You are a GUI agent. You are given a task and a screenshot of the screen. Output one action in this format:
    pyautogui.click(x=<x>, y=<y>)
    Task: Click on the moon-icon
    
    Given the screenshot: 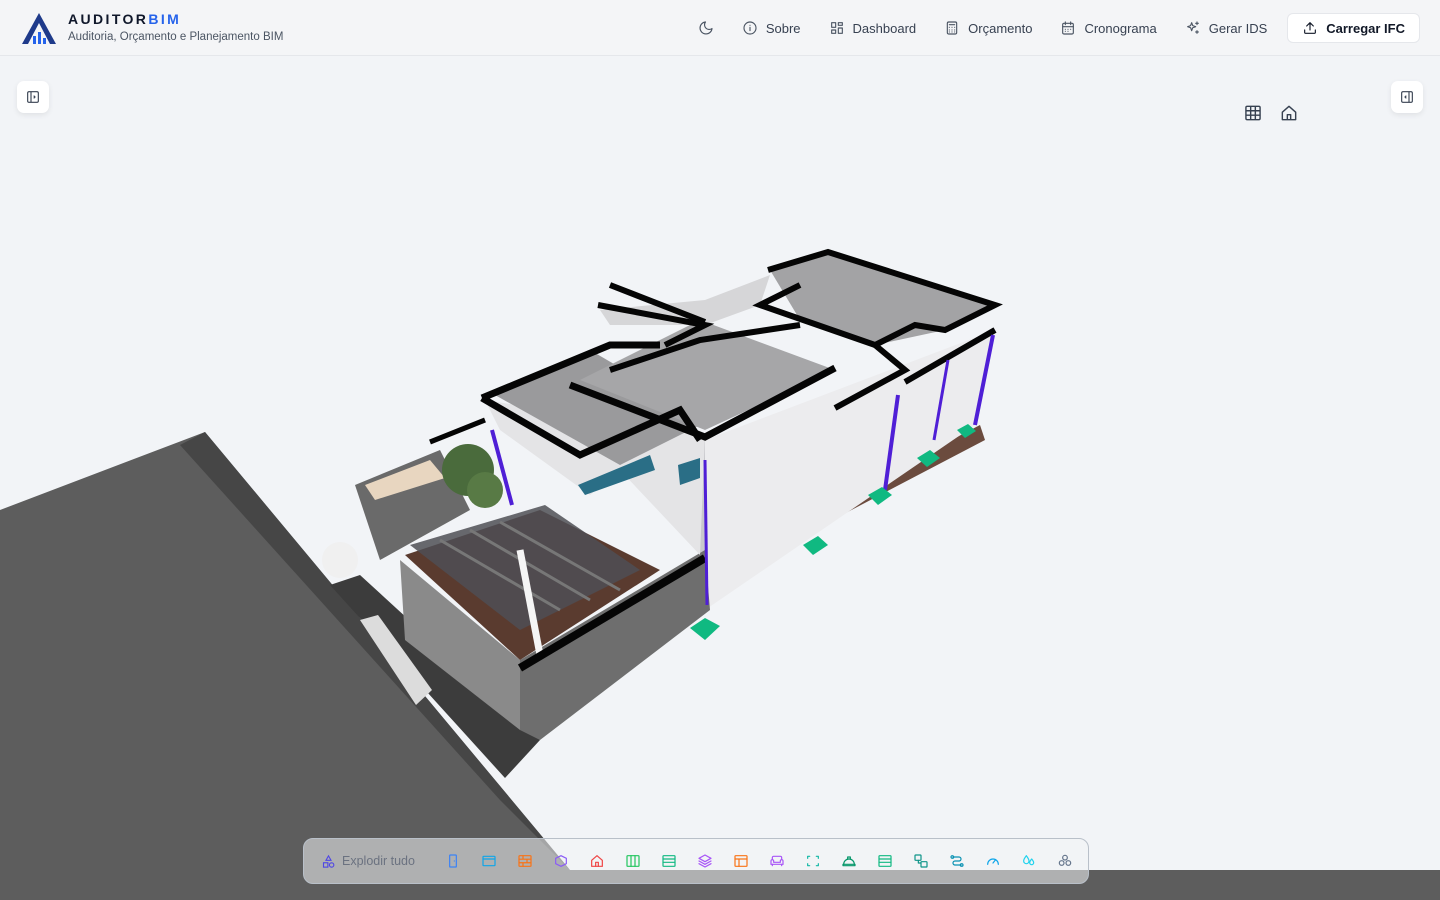 What is the action you would take?
    pyautogui.click(x=706, y=28)
    